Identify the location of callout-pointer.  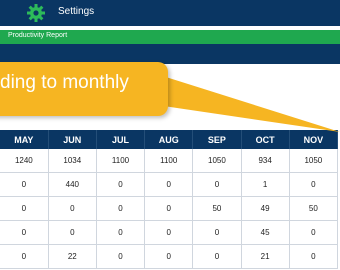
(245, 102).